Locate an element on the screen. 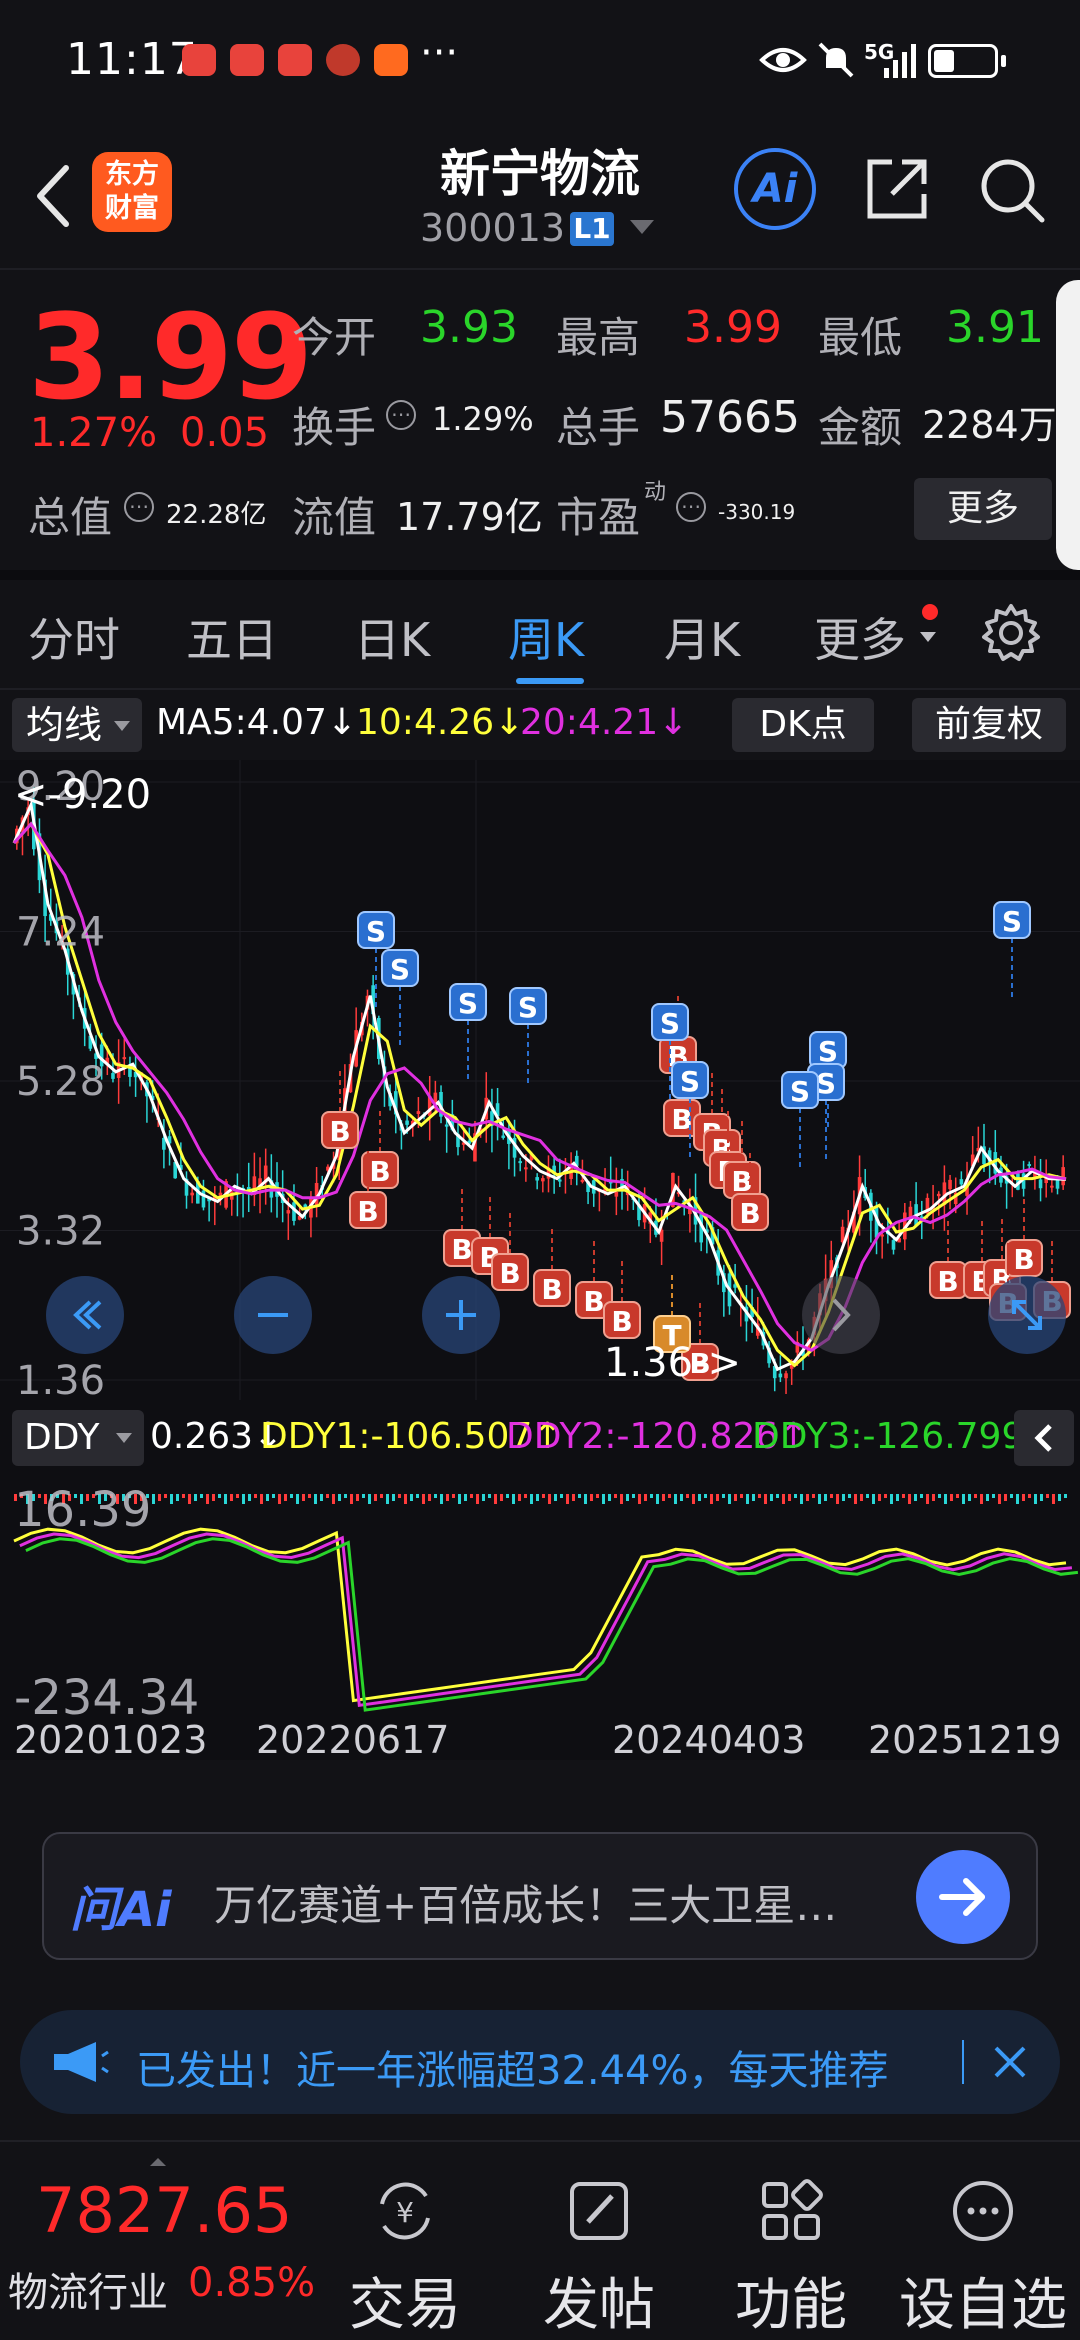 The image size is (1080, 2340). sell-signal-label: S is located at coordinates (800, 1091).